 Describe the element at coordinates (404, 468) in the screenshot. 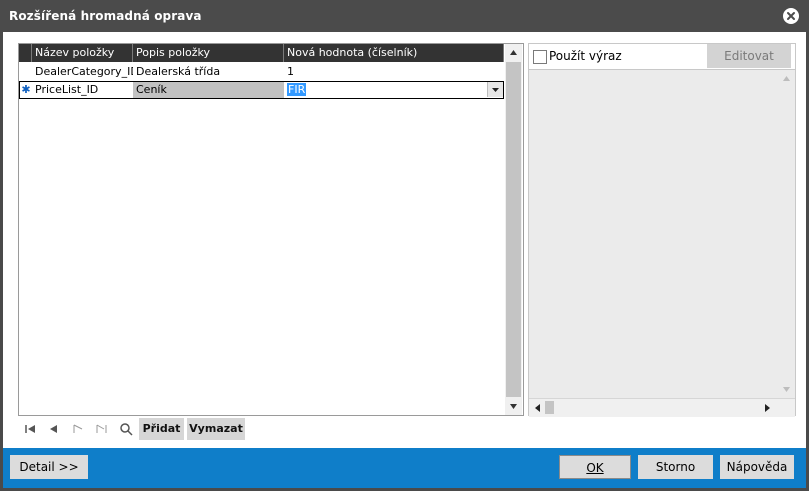

I see `footer-bar: Detail >> OK Storno Nápověda` at that location.